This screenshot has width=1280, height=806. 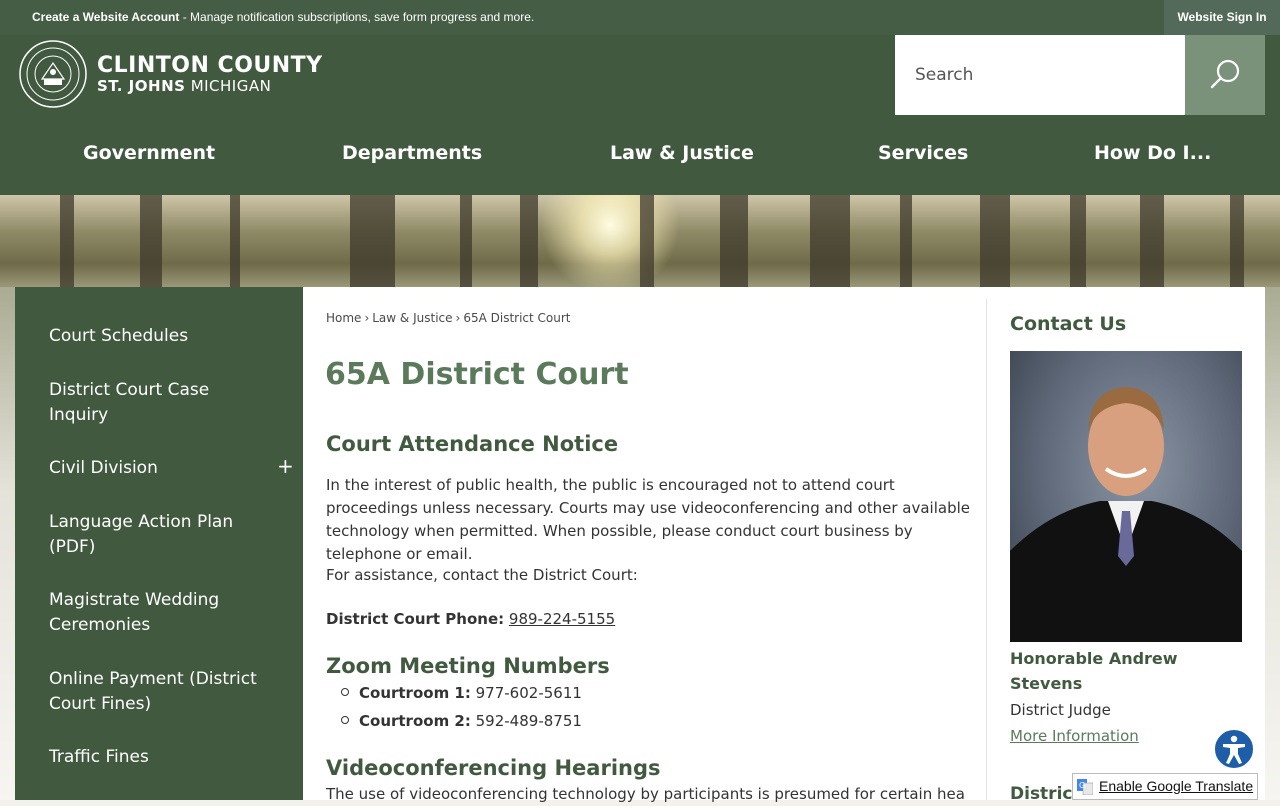 I want to click on sidebar-item-traffic-fines: Traffic Fines, so click(x=149, y=757).